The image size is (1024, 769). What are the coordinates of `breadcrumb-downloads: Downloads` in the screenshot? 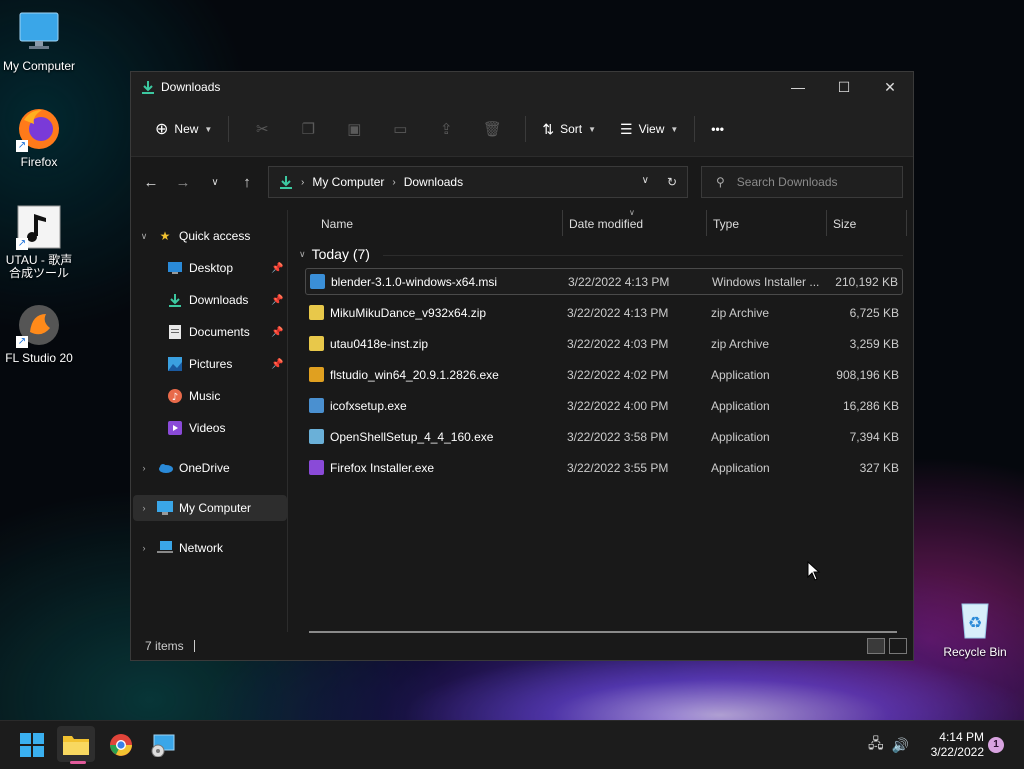 It's located at (433, 182).